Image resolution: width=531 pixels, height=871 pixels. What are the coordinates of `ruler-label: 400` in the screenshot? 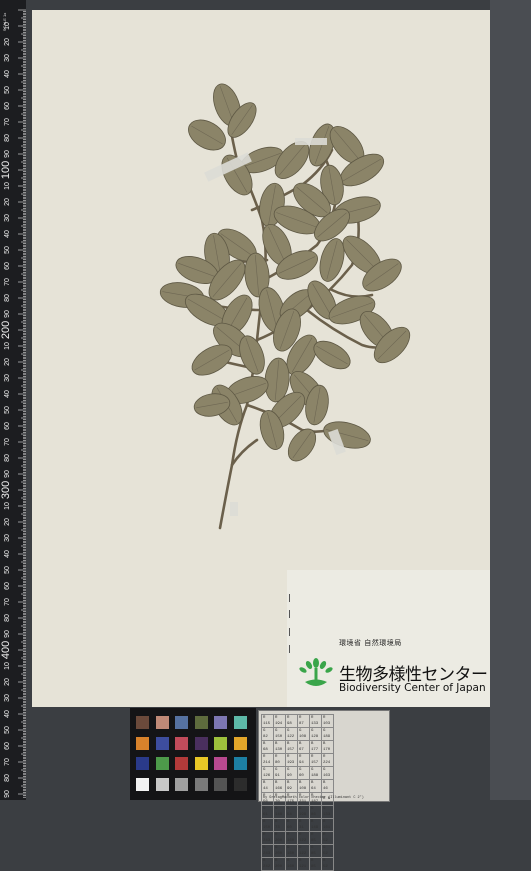 It's located at (6, 650).